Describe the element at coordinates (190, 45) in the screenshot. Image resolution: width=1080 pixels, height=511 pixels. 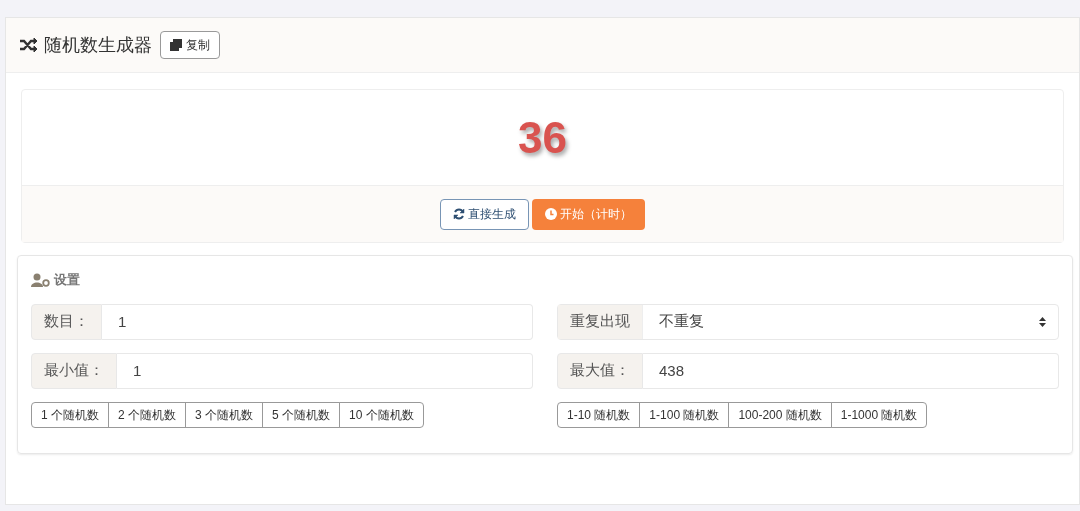
I see `copy-button: 复制` at that location.